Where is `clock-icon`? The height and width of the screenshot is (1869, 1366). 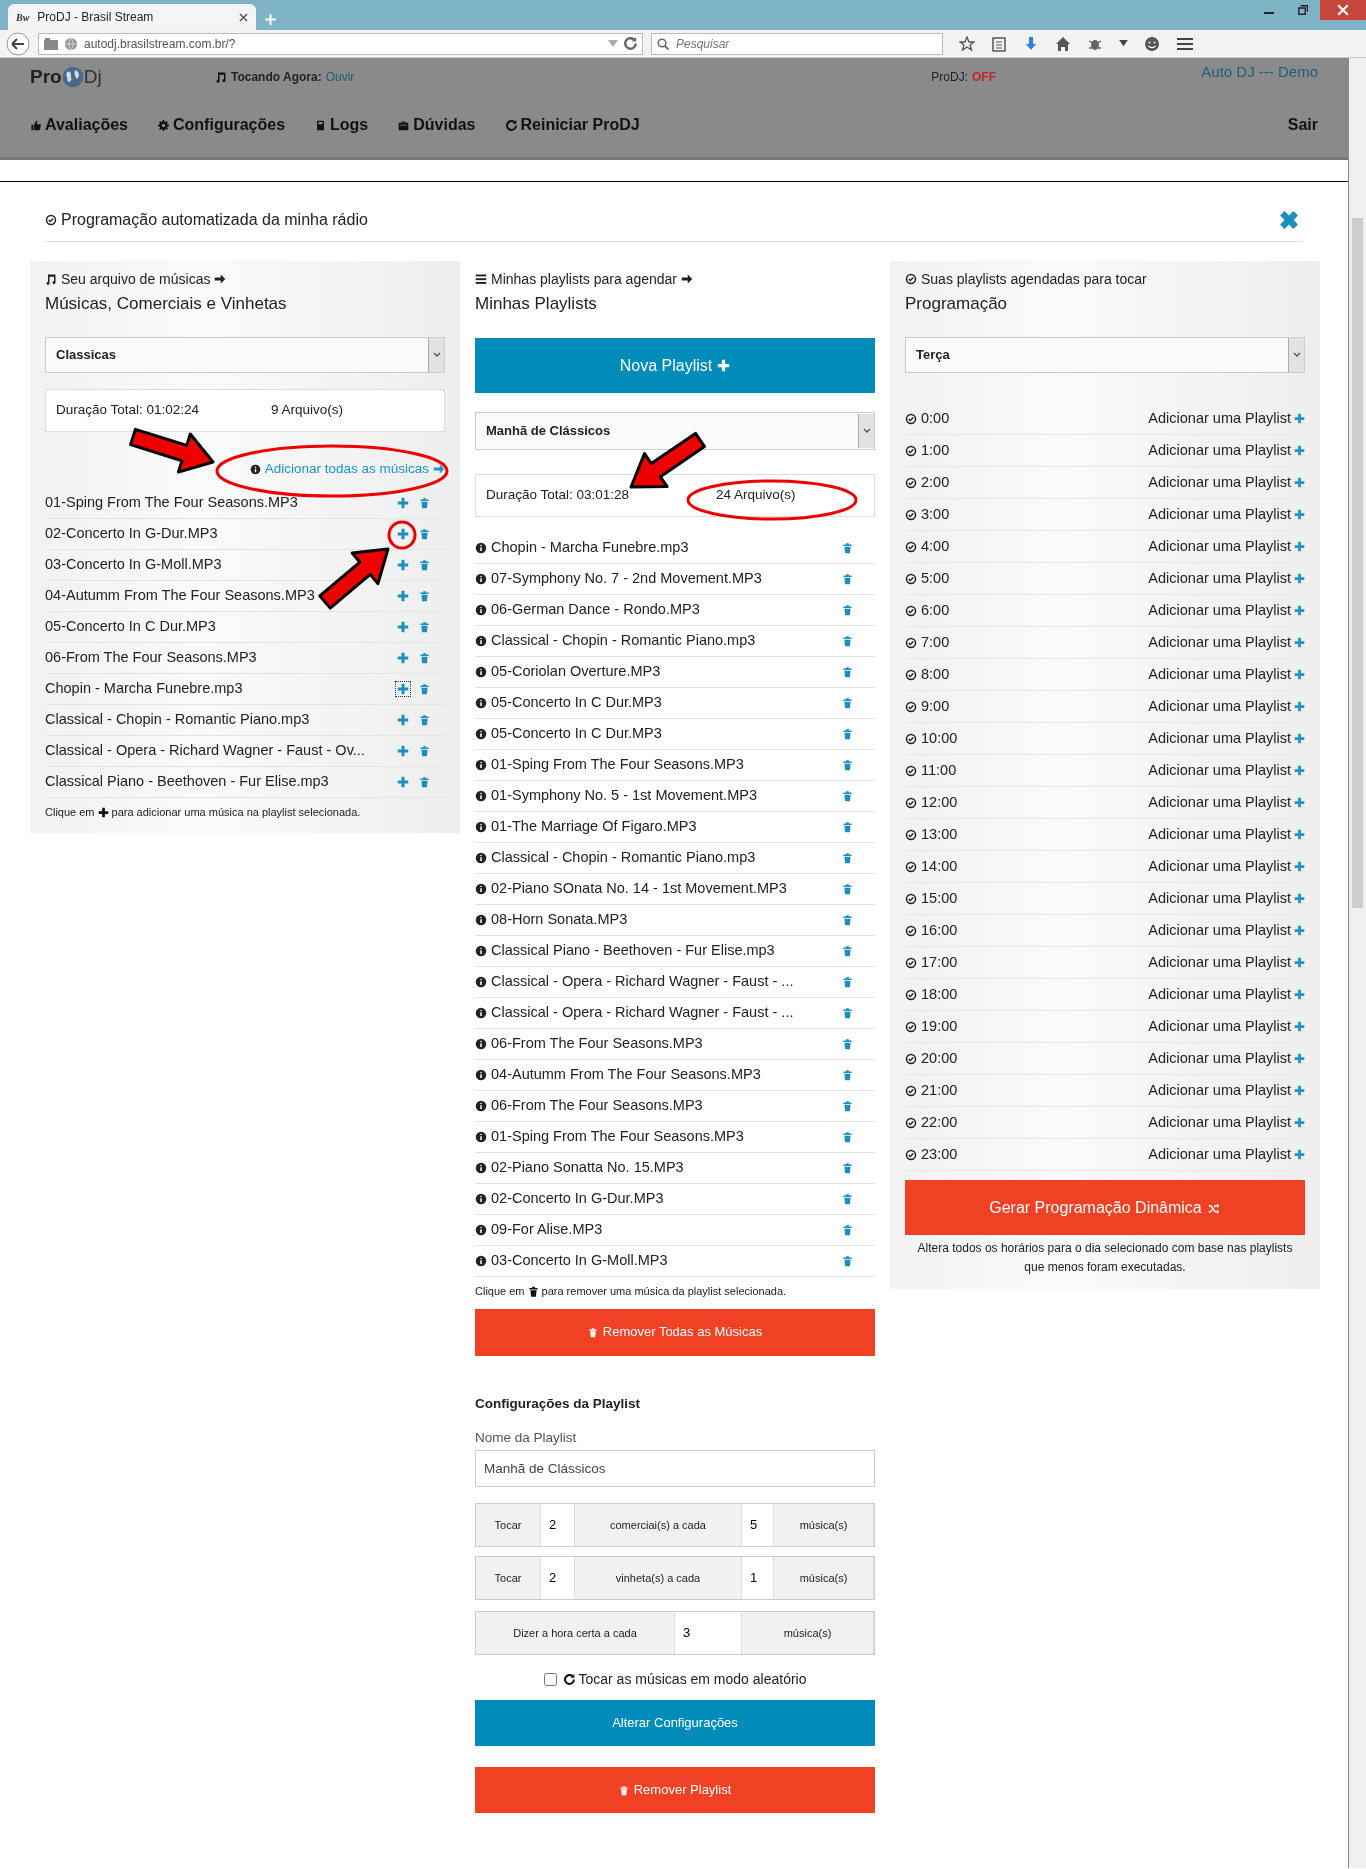 clock-icon is located at coordinates (911, 1154).